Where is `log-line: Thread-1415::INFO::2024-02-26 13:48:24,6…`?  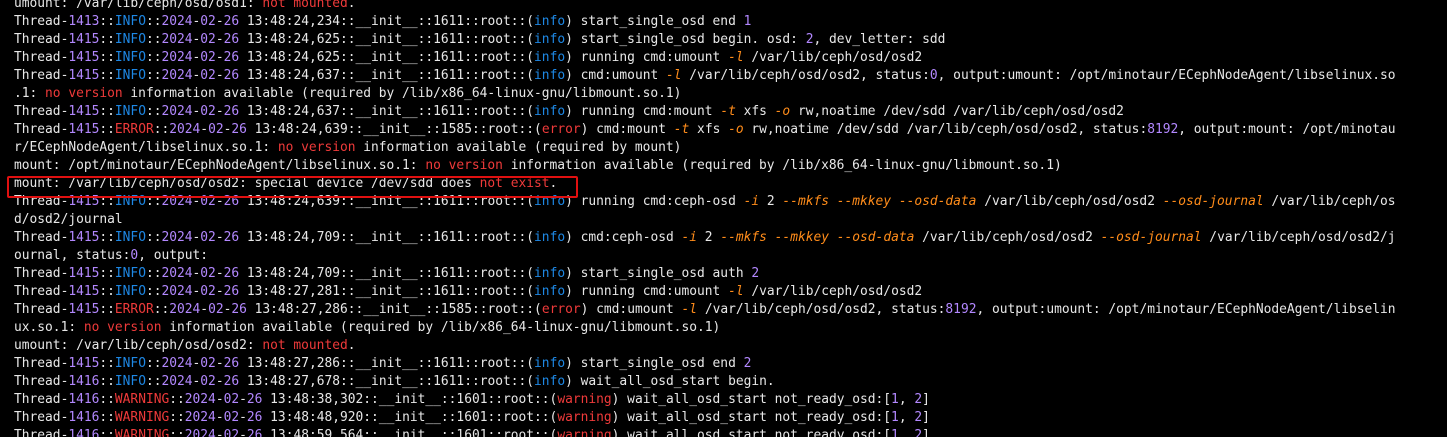 log-line: Thread-1415::INFO::2024-02-26 13:48:24,6… is located at coordinates (728, 112).